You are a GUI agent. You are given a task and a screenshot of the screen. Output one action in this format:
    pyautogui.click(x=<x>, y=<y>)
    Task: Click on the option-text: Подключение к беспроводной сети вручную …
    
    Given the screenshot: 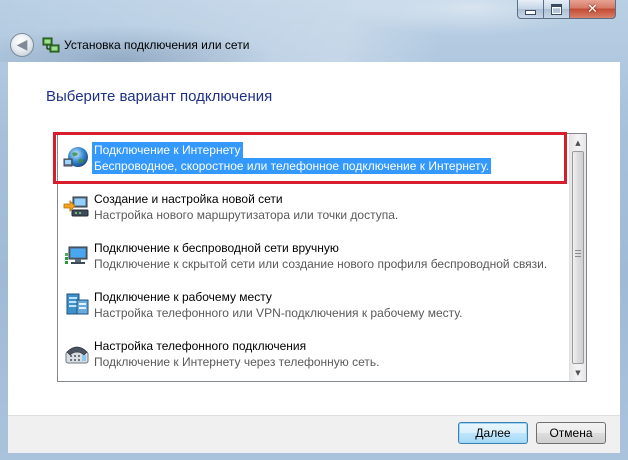 What is the action you would take?
    pyautogui.click(x=320, y=256)
    